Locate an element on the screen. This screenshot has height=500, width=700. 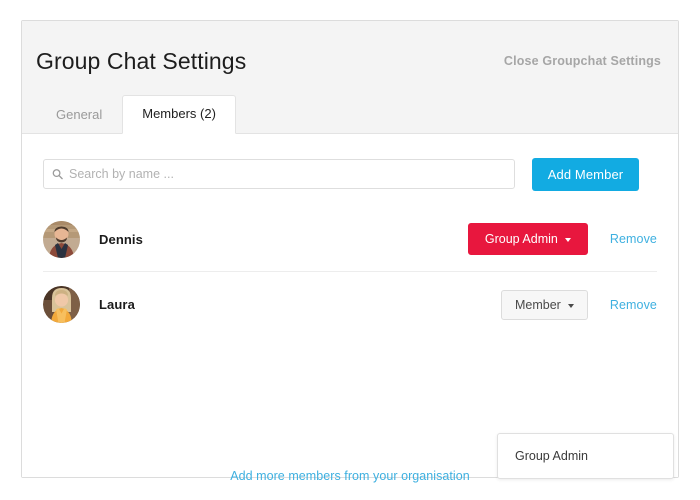
role-dropdown-button-laura: Member is located at coordinates (544, 304).